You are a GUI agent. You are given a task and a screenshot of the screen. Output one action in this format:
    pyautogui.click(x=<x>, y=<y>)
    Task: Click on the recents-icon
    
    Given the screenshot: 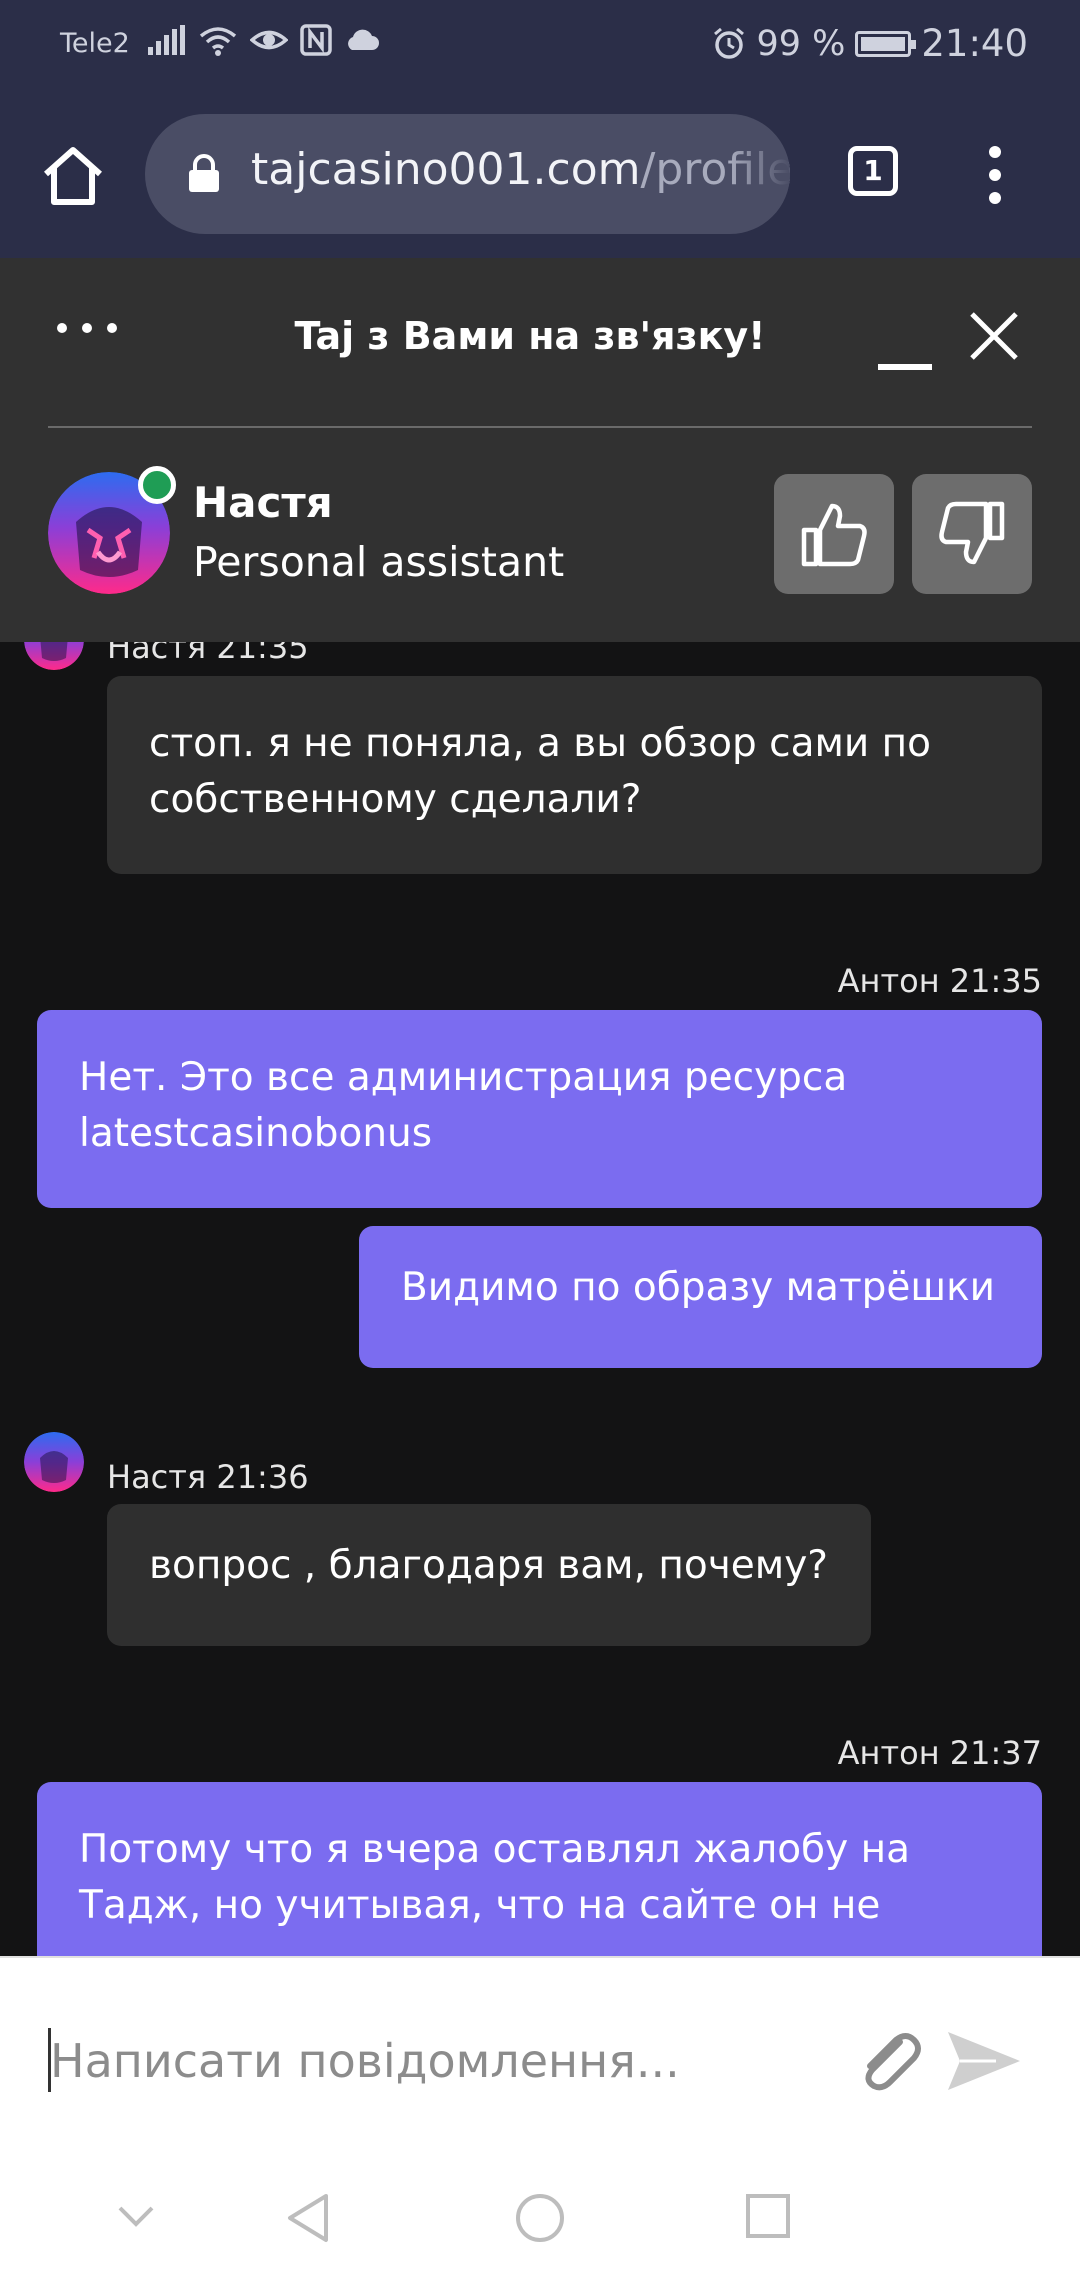 What is the action you would take?
    pyautogui.click(x=768, y=2216)
    